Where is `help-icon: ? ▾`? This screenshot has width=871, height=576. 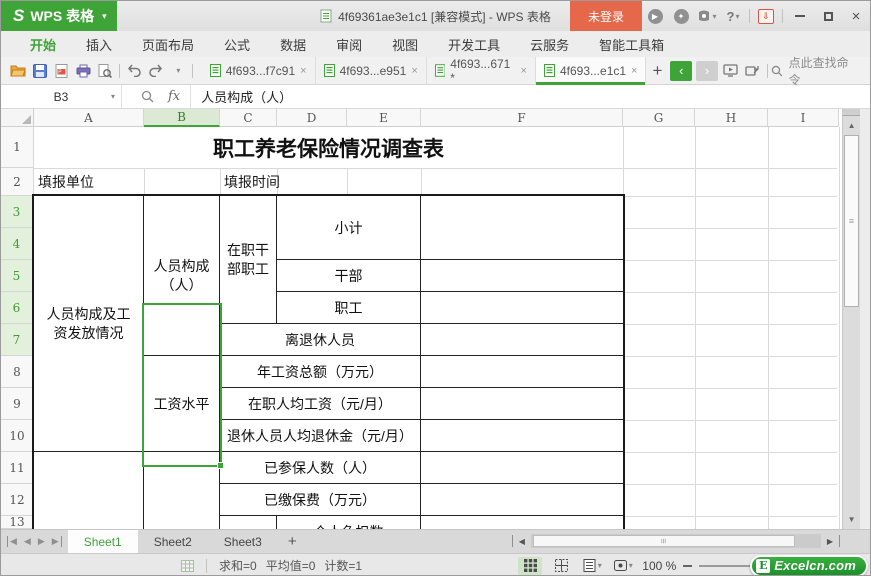
help-icon: ? ▾ is located at coordinates (733, 16).